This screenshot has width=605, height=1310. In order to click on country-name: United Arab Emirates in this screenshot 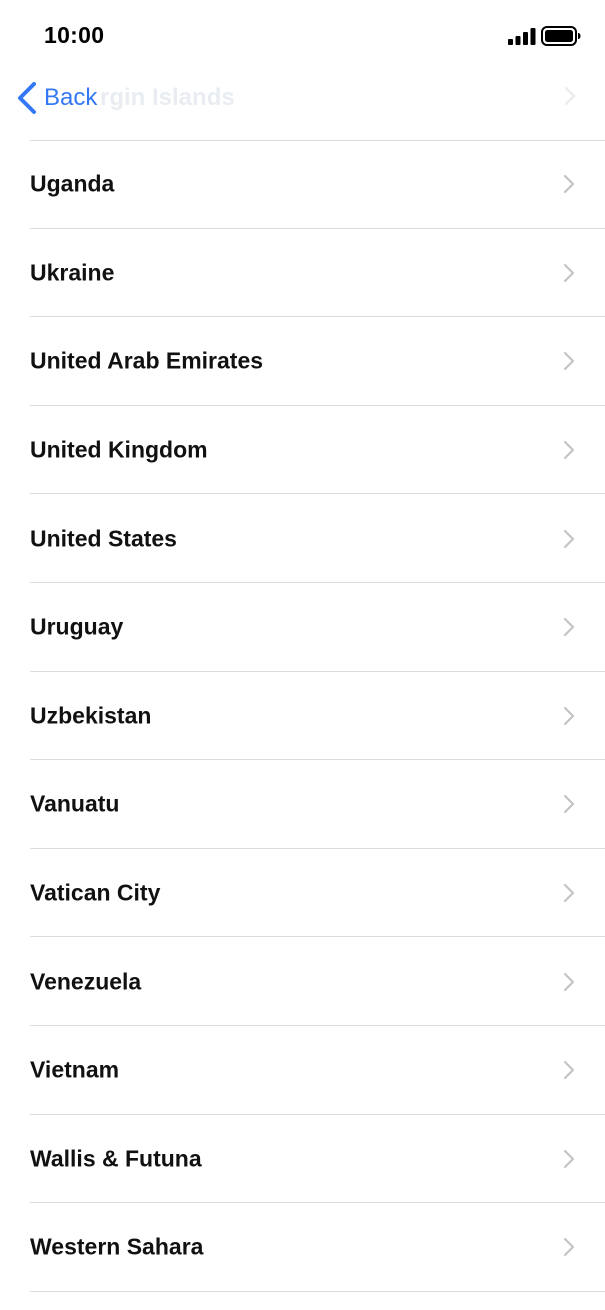, I will do `click(147, 360)`.